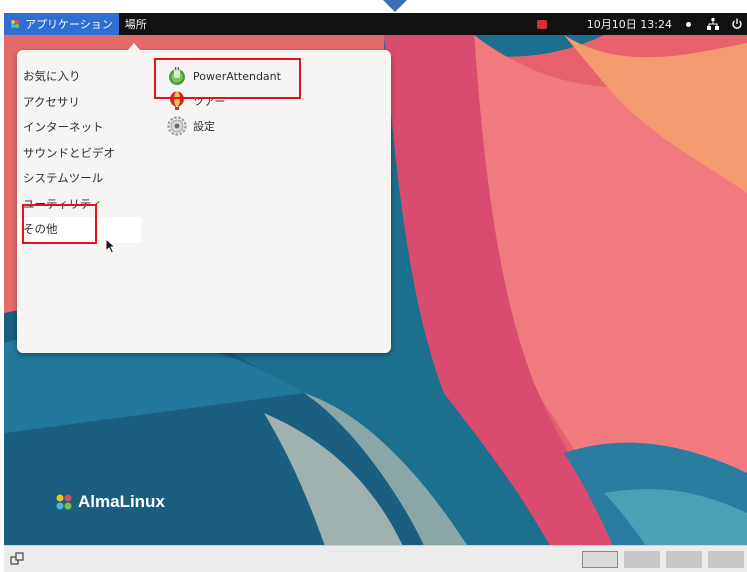  I want to click on input-method-icon, so click(541, 24).